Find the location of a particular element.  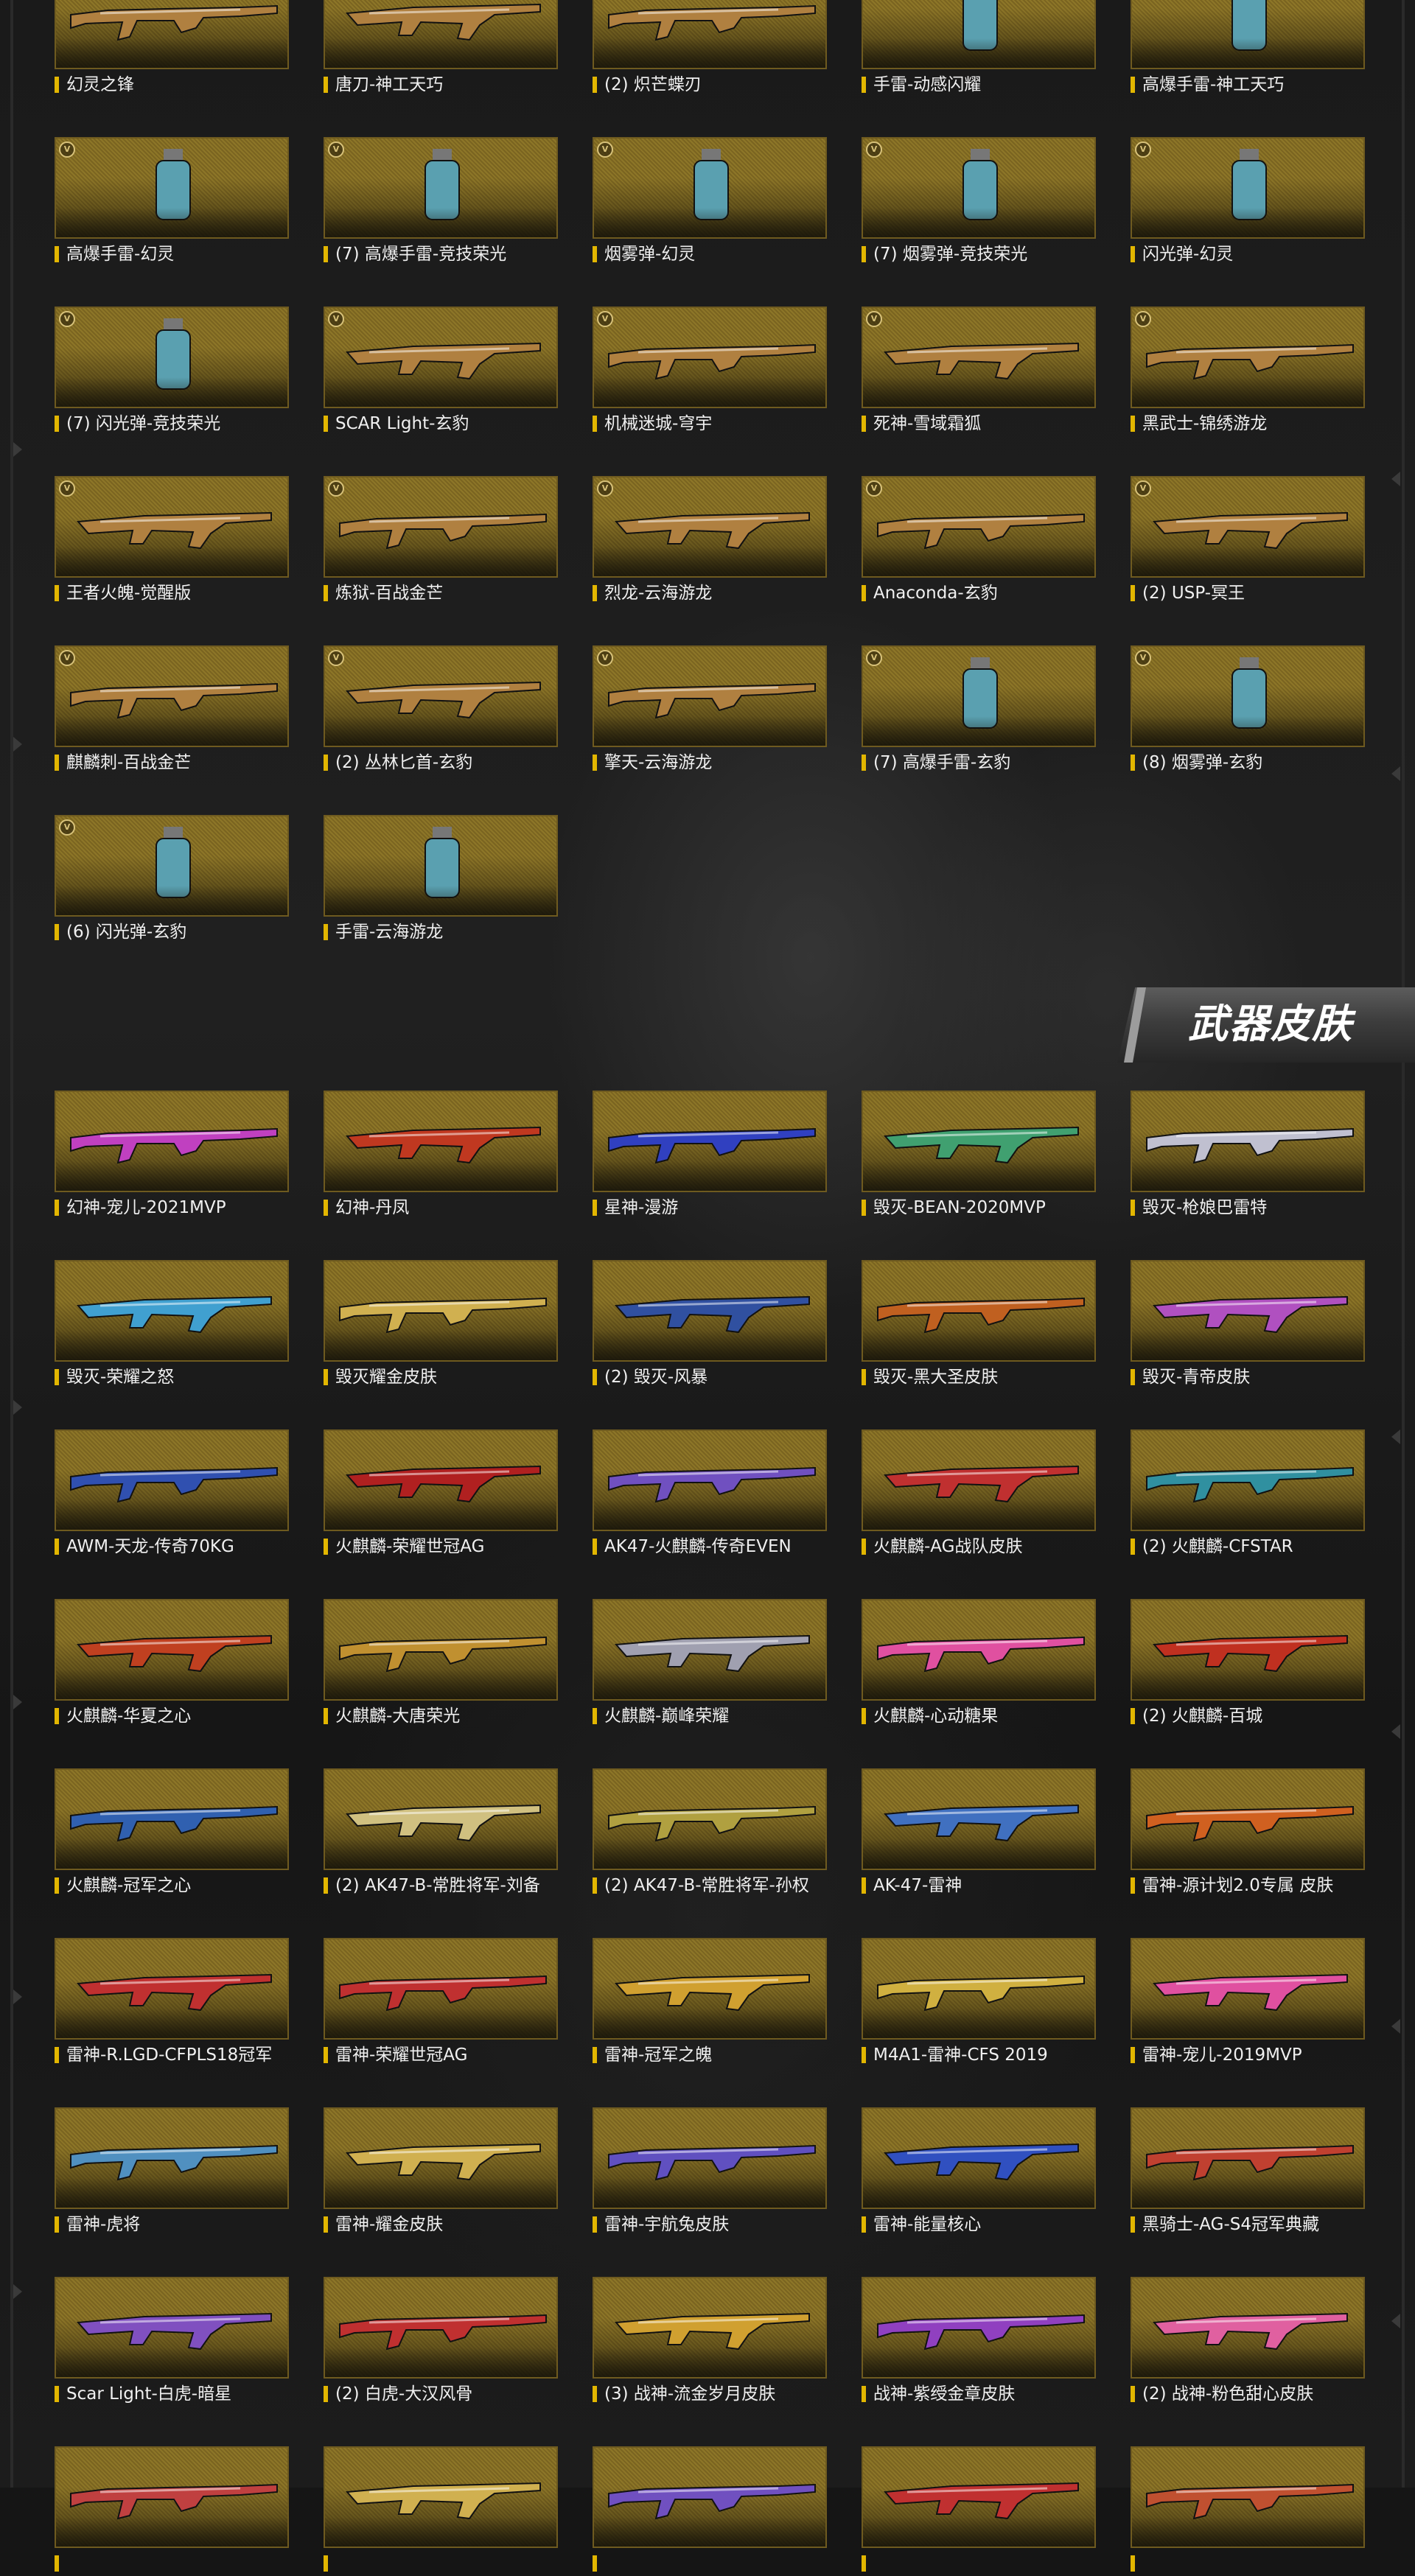

equipment-item: V (2) 丛林匕首-玄豹 is located at coordinates (441, 710).